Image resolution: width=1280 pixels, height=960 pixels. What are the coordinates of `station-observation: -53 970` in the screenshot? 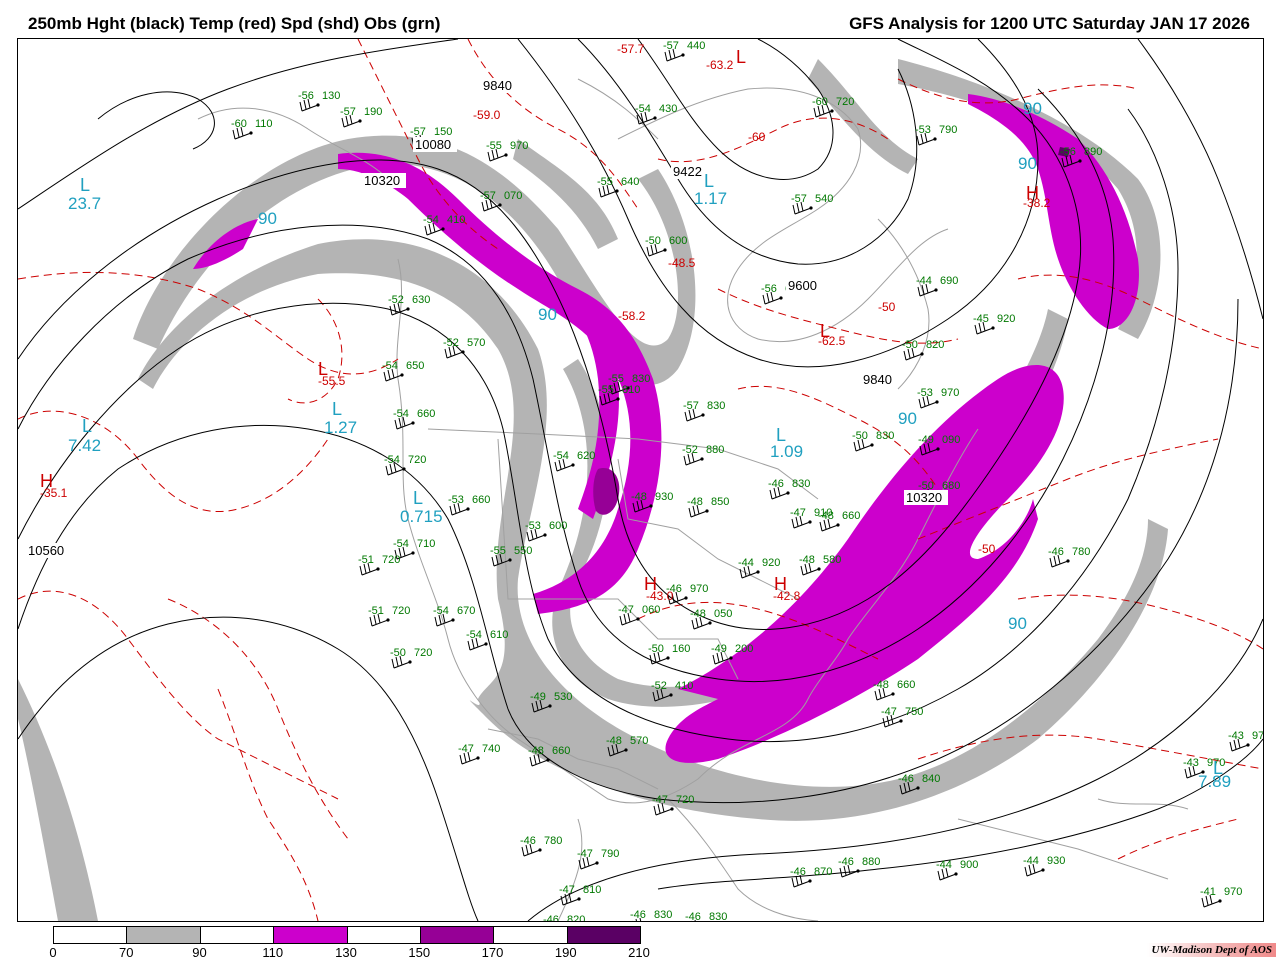 It's located at (938, 398).